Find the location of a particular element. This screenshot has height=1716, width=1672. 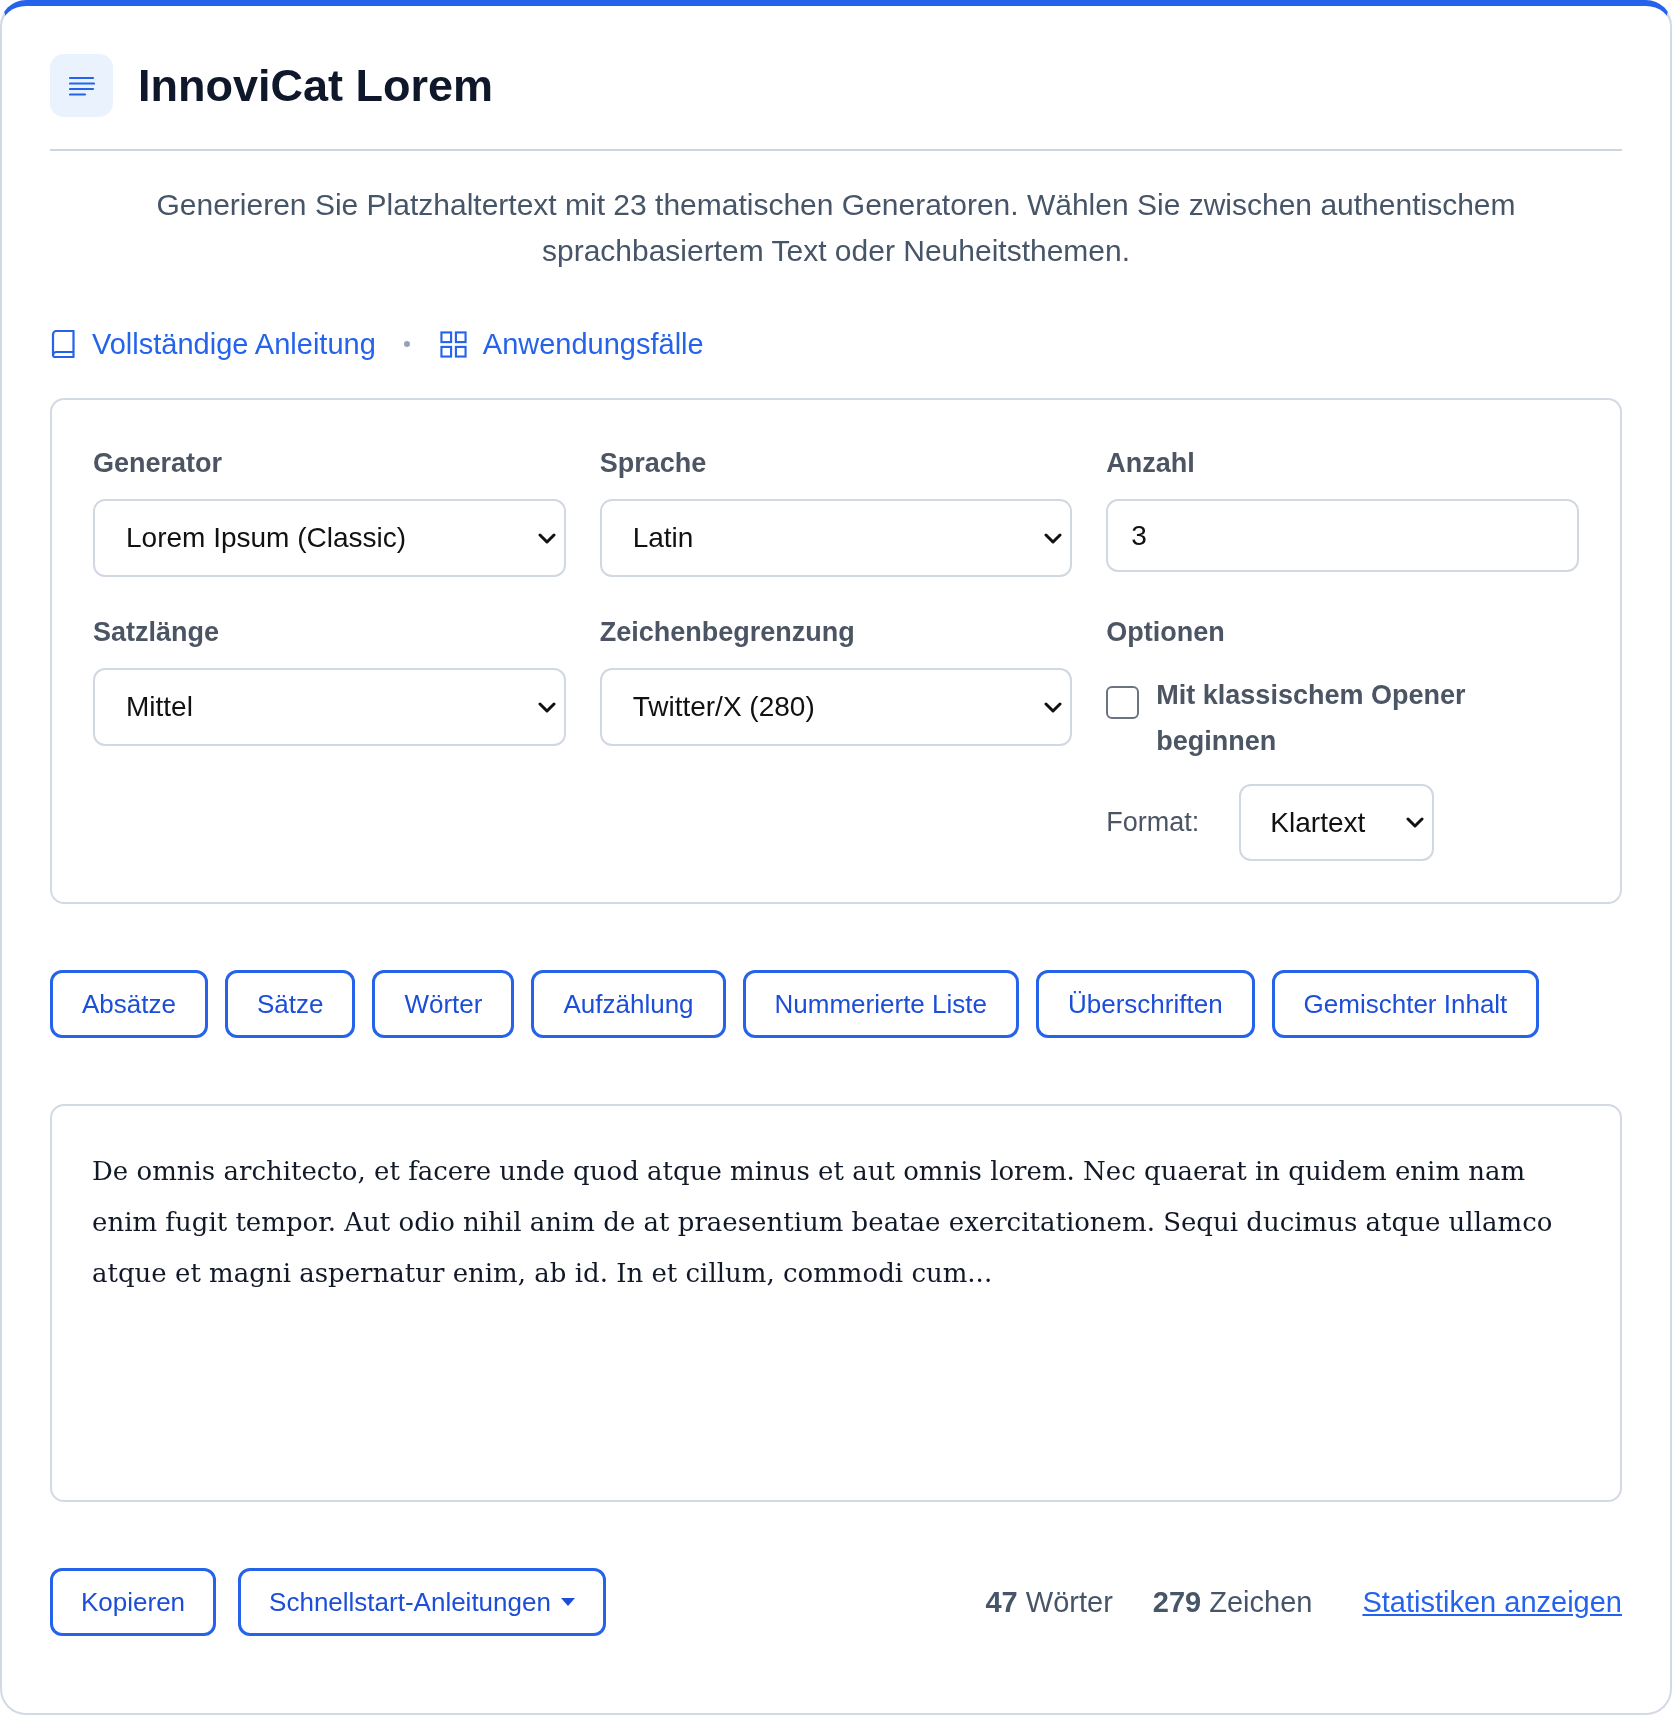

mode-button: Sätze is located at coordinates (290, 1004).